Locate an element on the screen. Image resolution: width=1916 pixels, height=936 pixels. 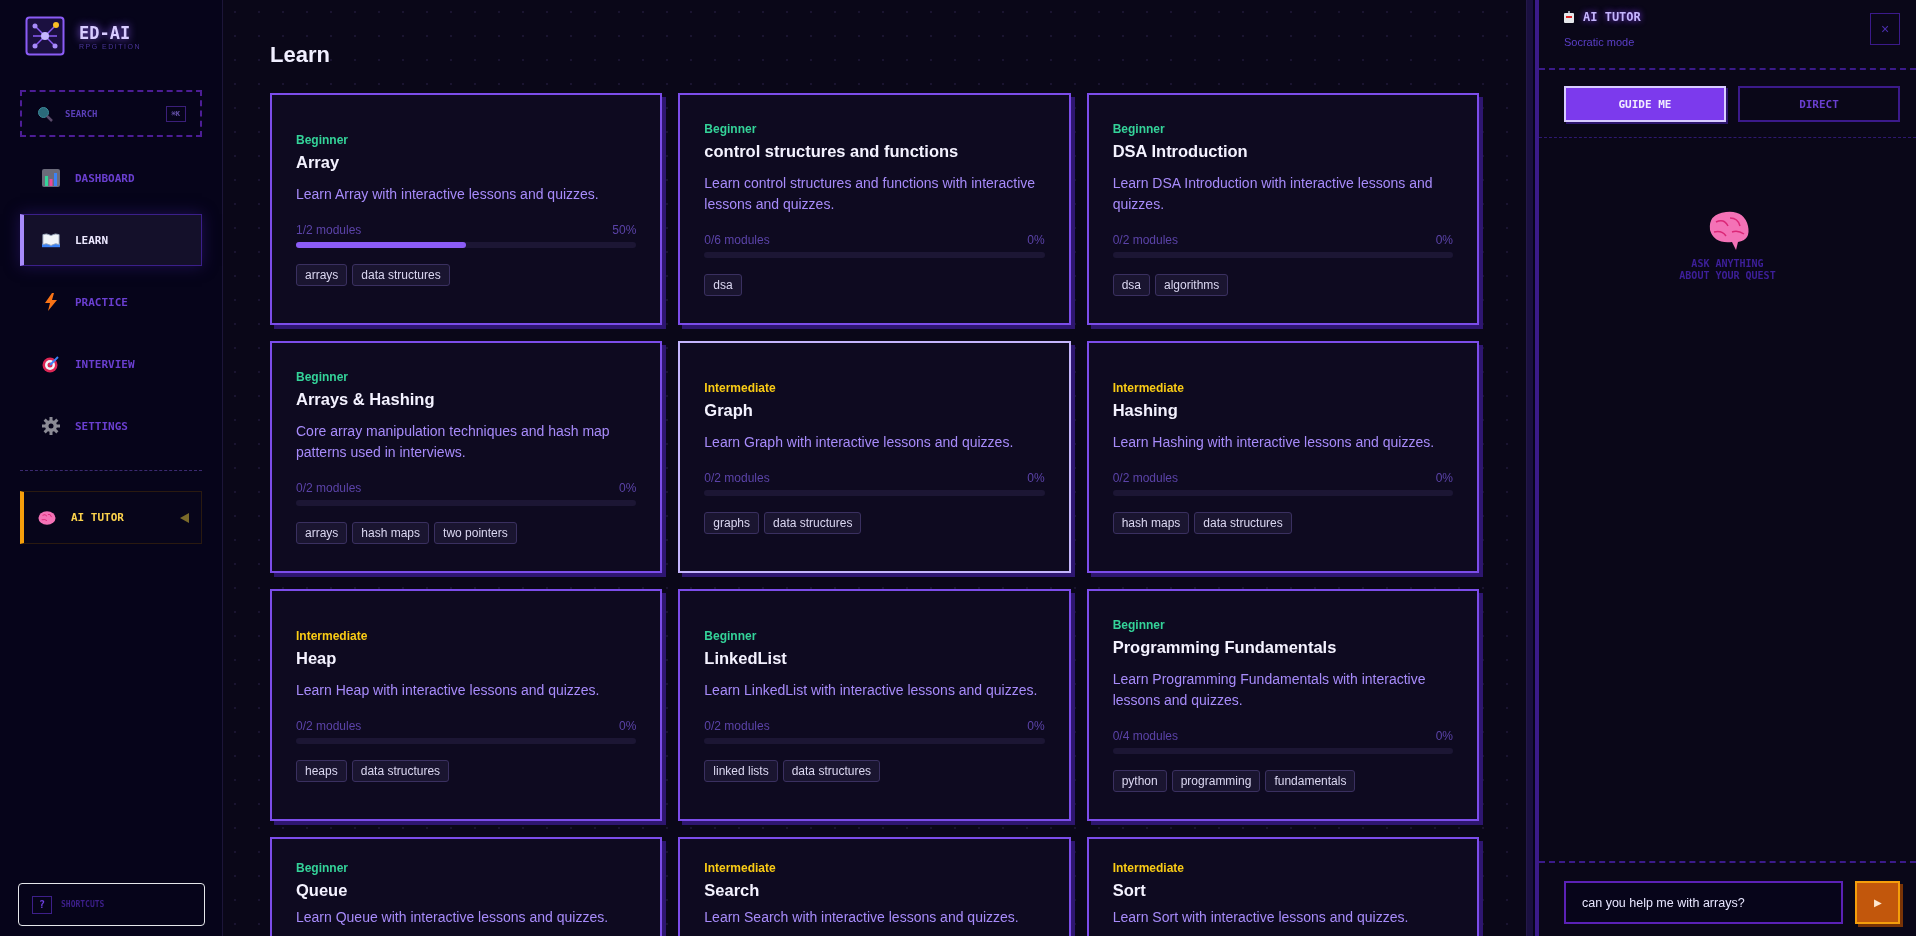
course-title: Queue is located at coordinates (322, 890).